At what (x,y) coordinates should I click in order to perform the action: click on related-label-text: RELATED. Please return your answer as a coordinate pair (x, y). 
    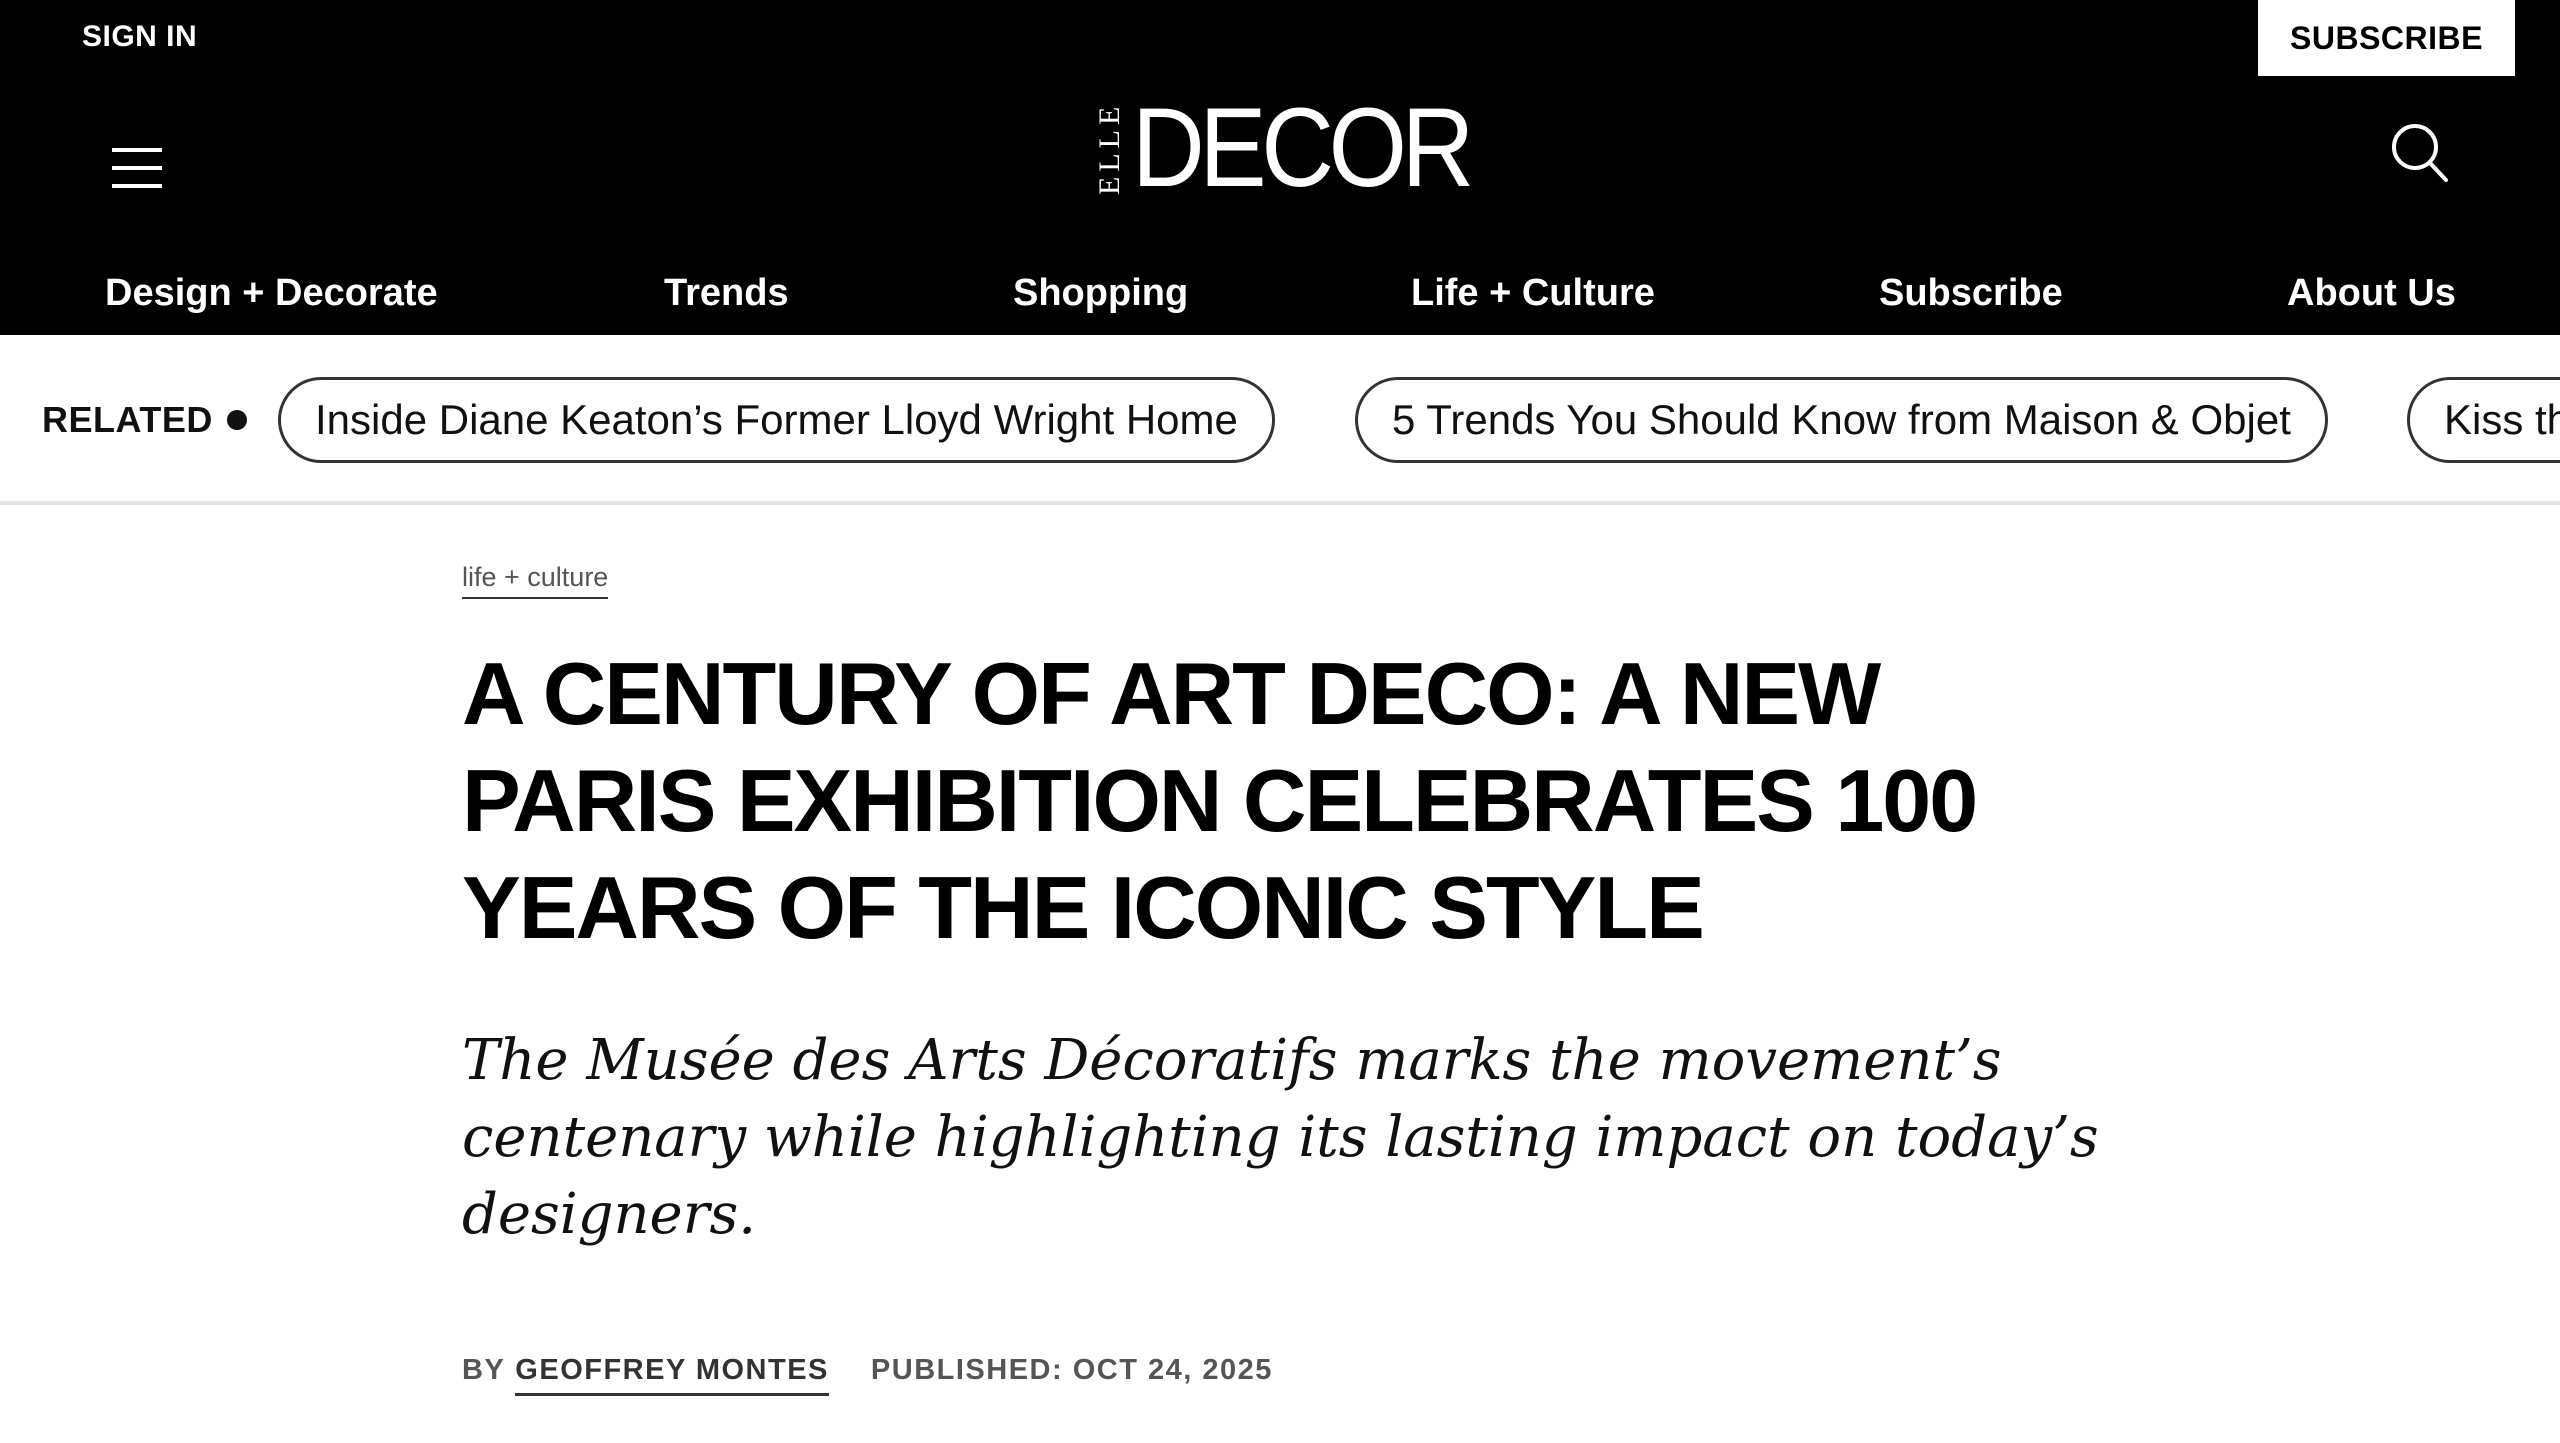
    Looking at the image, I should click on (127, 419).